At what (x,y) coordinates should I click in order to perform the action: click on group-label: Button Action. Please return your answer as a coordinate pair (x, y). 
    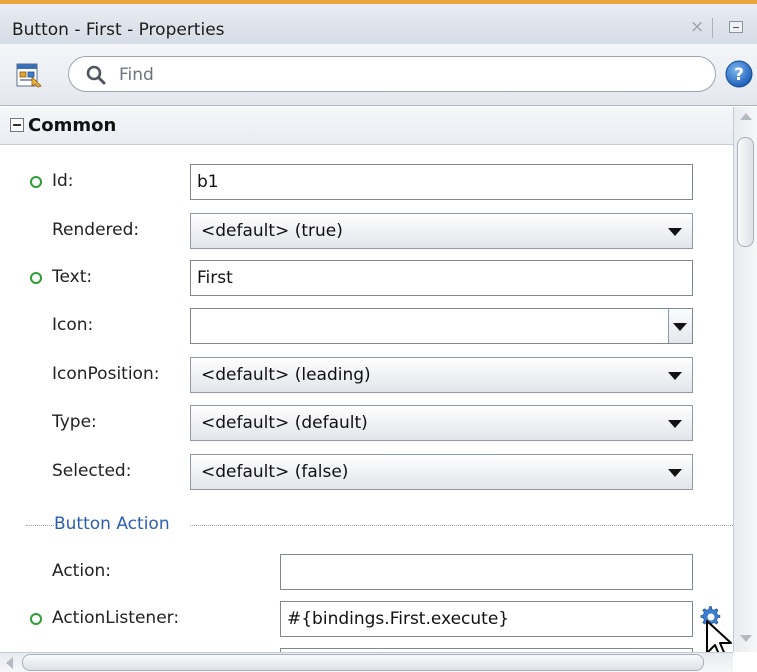
    Looking at the image, I should click on (112, 524).